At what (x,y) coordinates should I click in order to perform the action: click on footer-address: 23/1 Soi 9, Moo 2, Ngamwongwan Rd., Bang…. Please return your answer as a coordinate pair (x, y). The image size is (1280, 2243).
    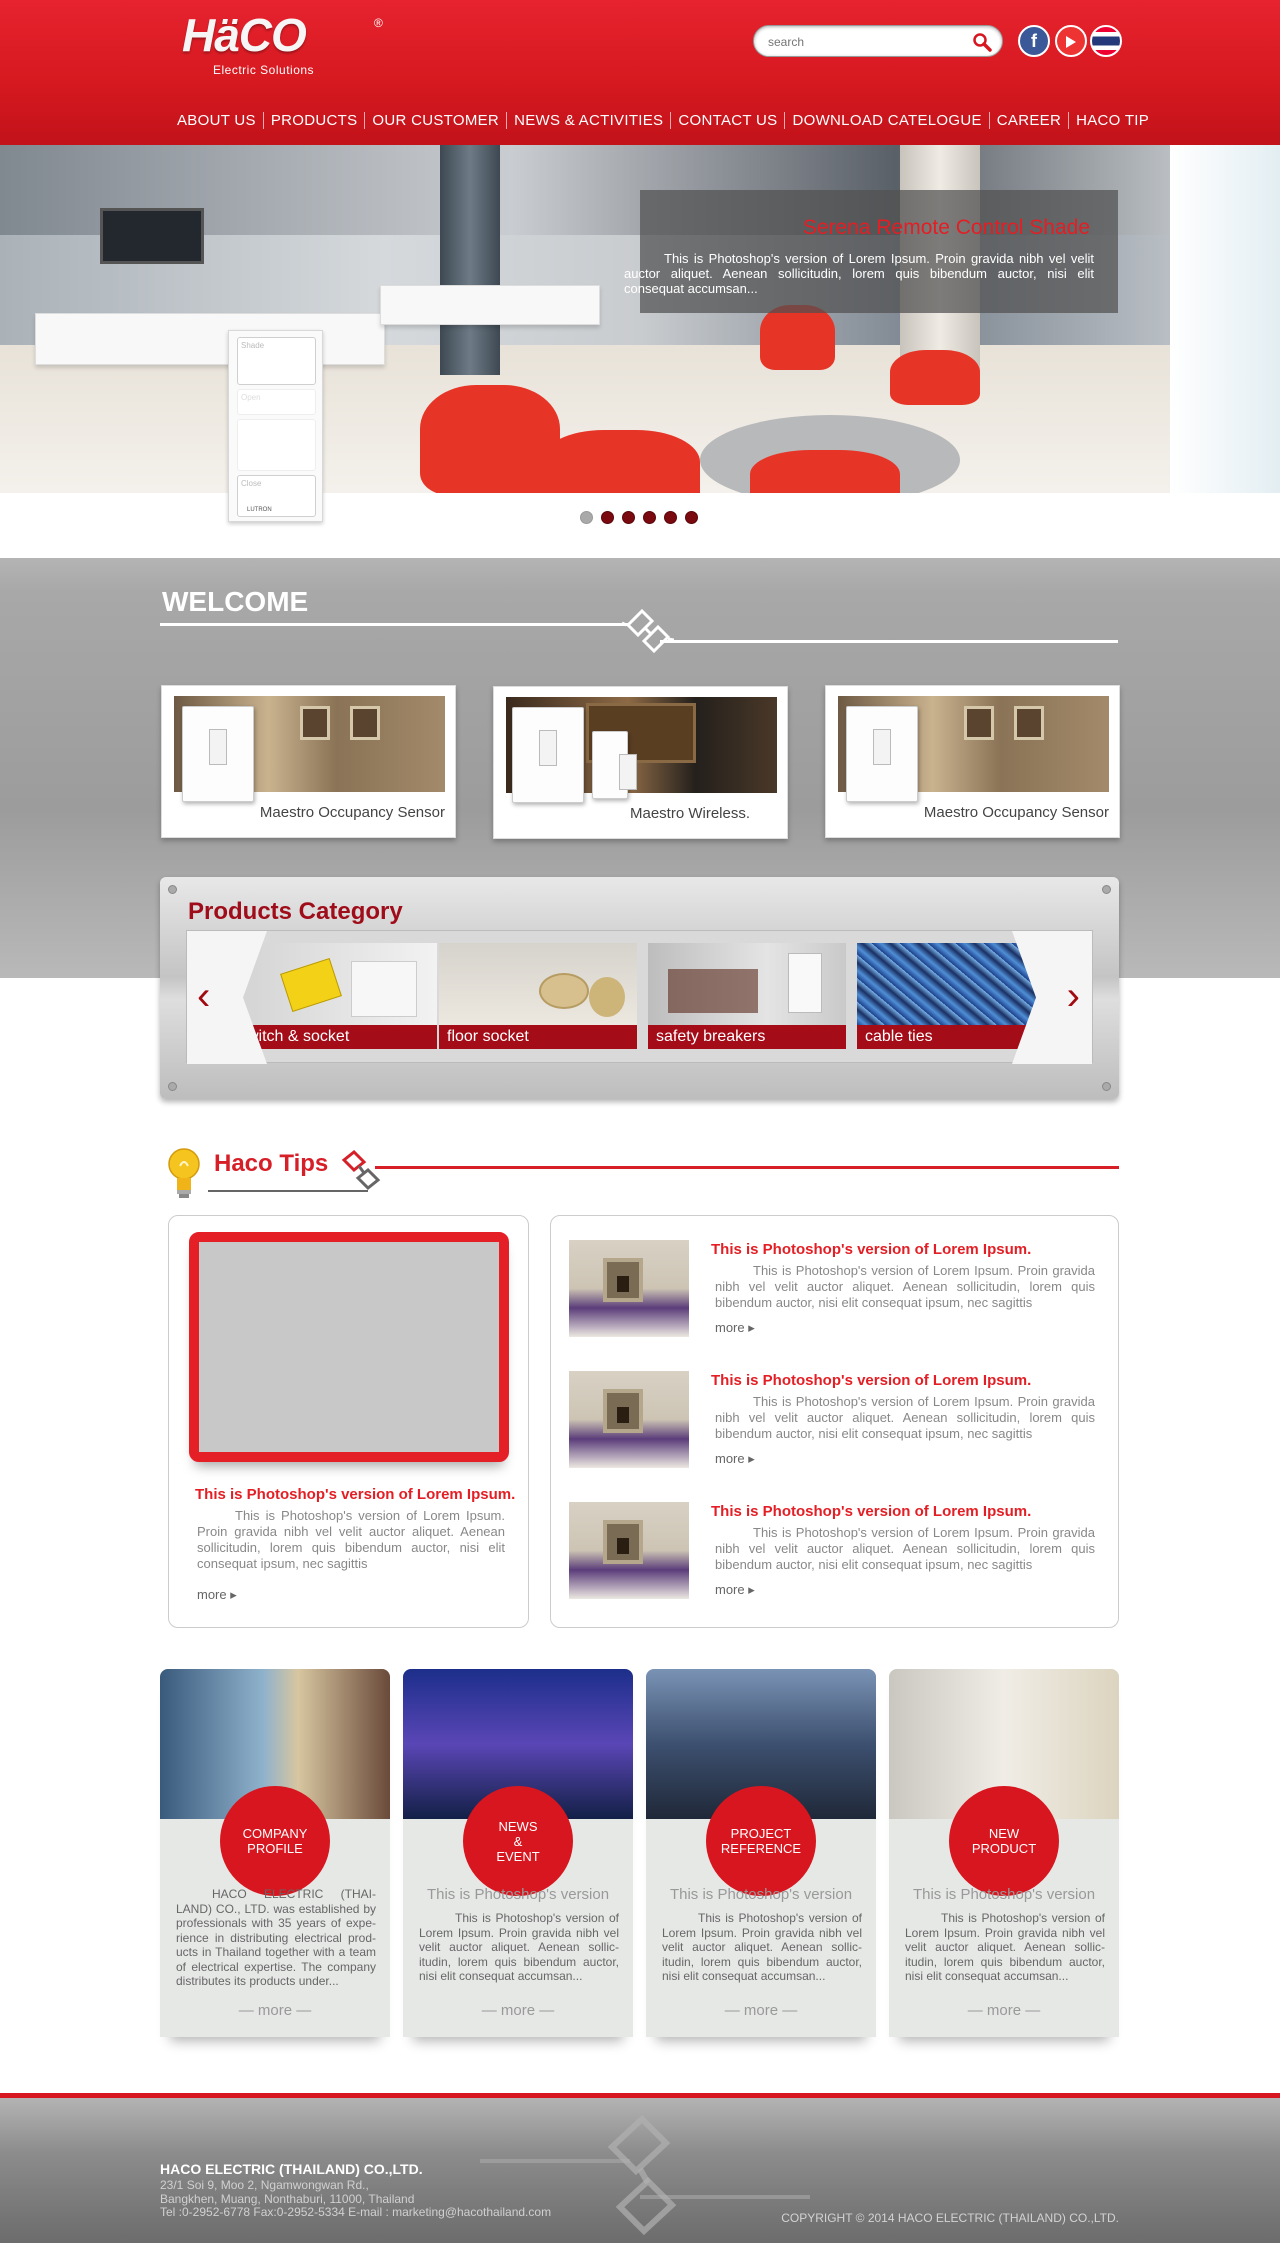
    Looking at the image, I should click on (355, 2199).